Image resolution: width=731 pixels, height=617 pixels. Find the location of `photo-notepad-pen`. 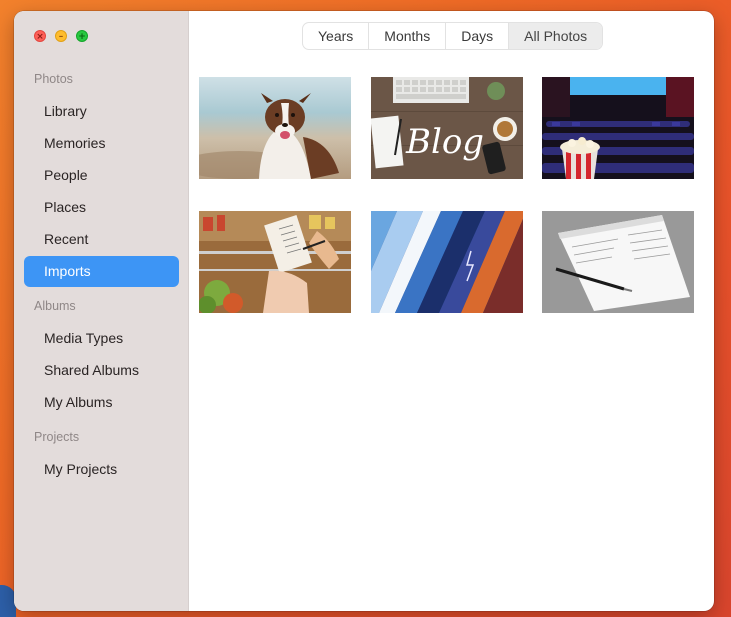

photo-notepad-pen is located at coordinates (618, 262).